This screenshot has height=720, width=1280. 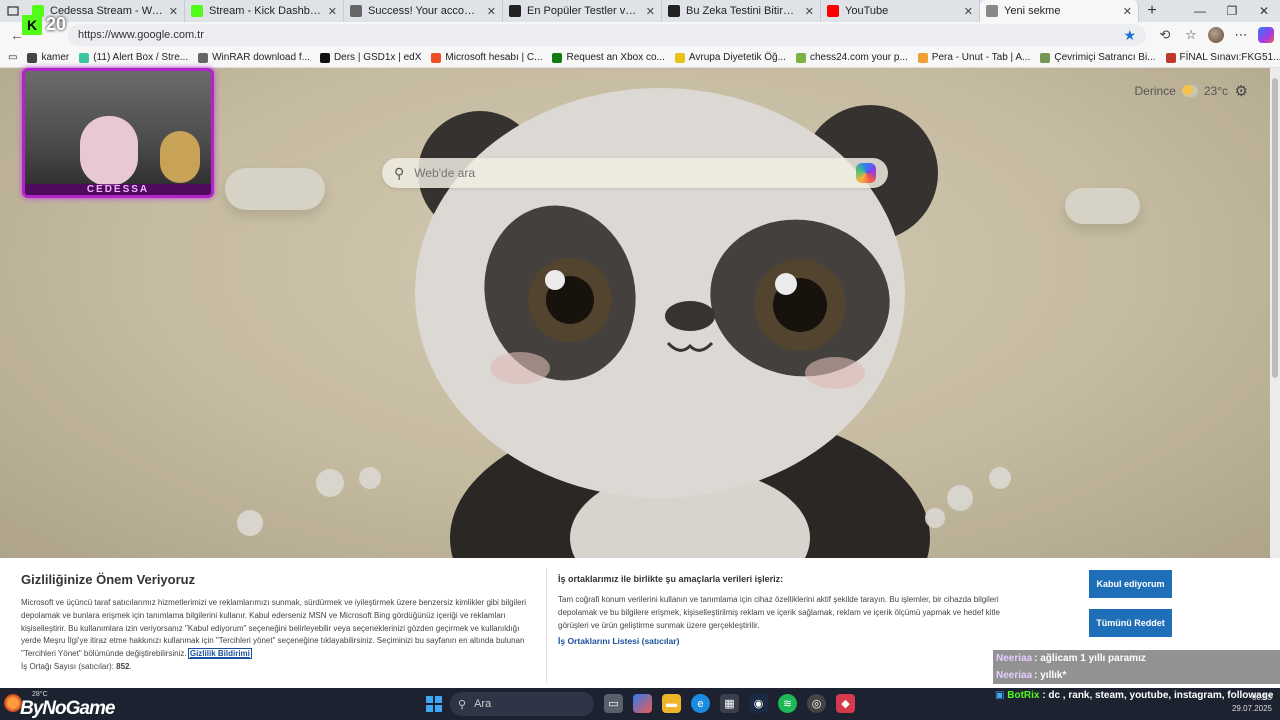 I want to click on taskbar-search-label: Ara, so click(x=483, y=704).